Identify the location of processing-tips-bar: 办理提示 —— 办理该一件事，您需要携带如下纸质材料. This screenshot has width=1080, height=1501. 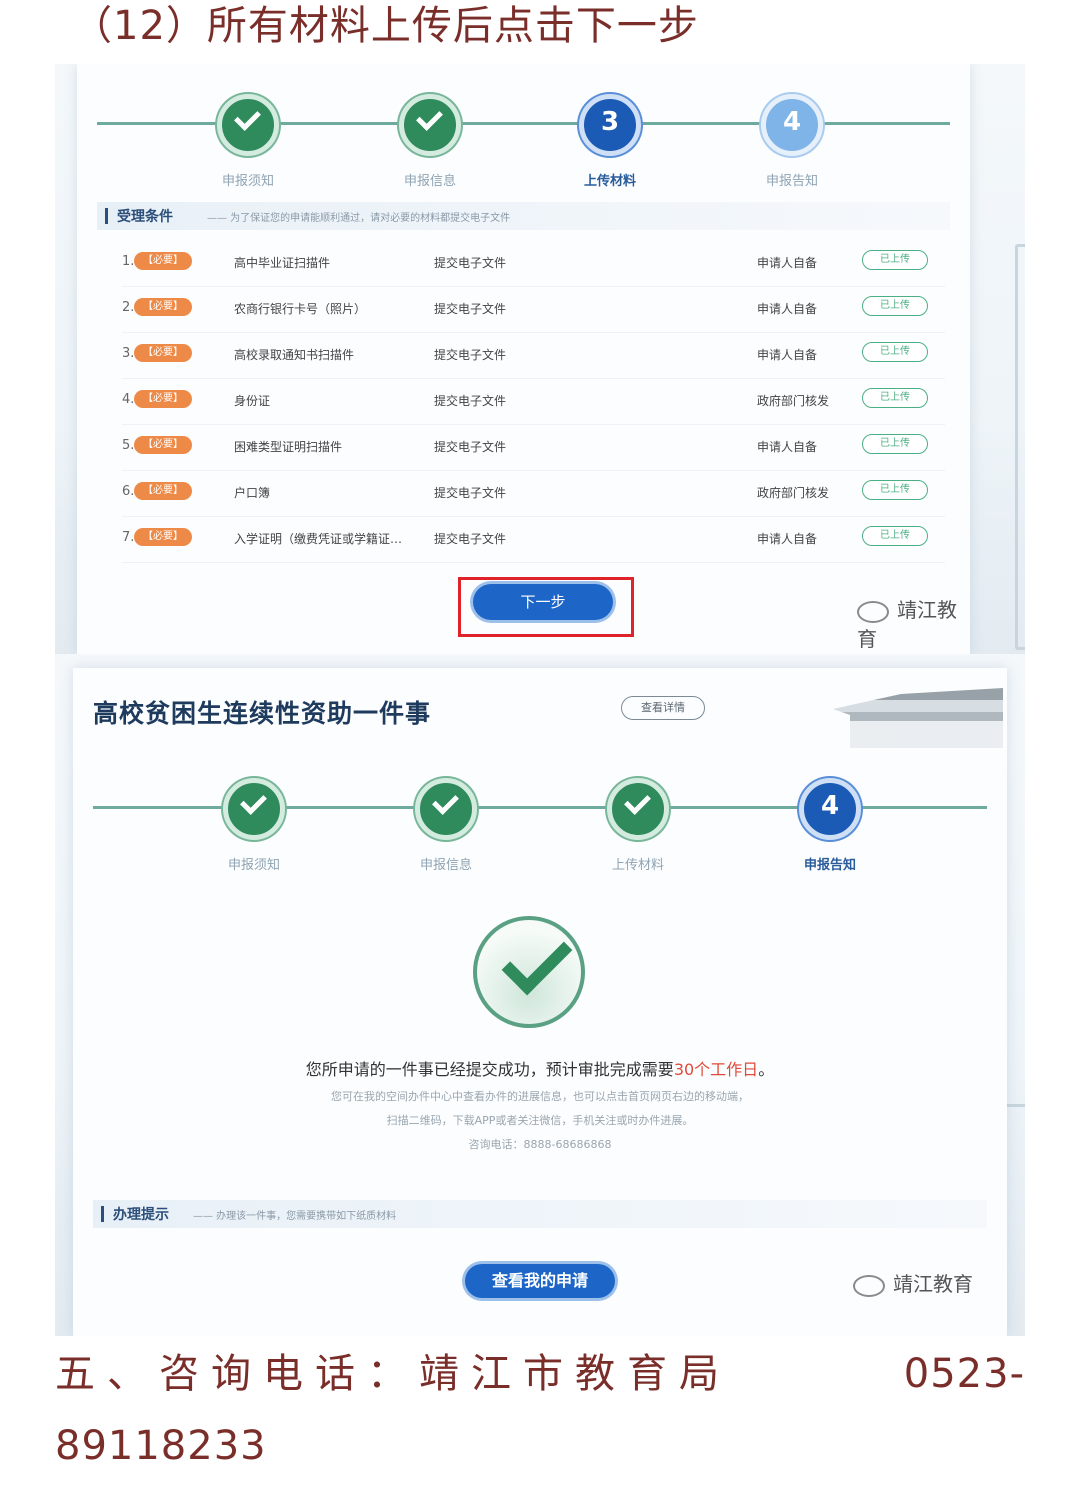
(540, 1214).